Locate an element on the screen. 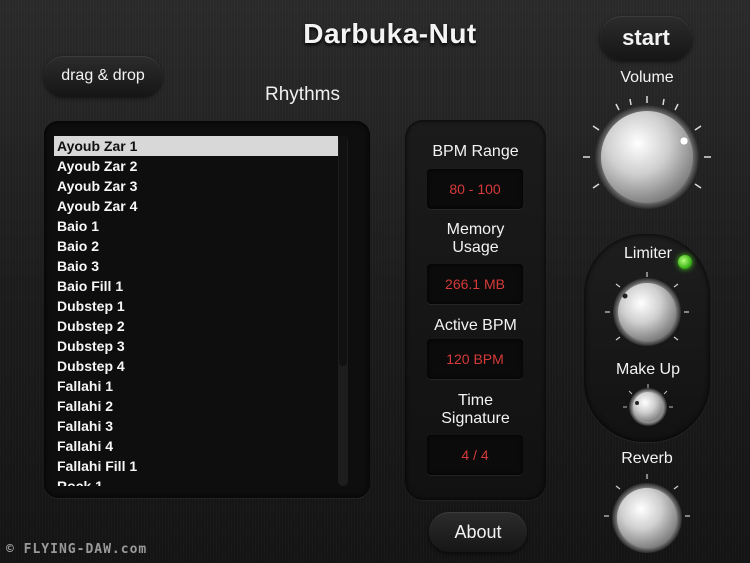  active-bpm-label: Active BPM is located at coordinates (475, 325).